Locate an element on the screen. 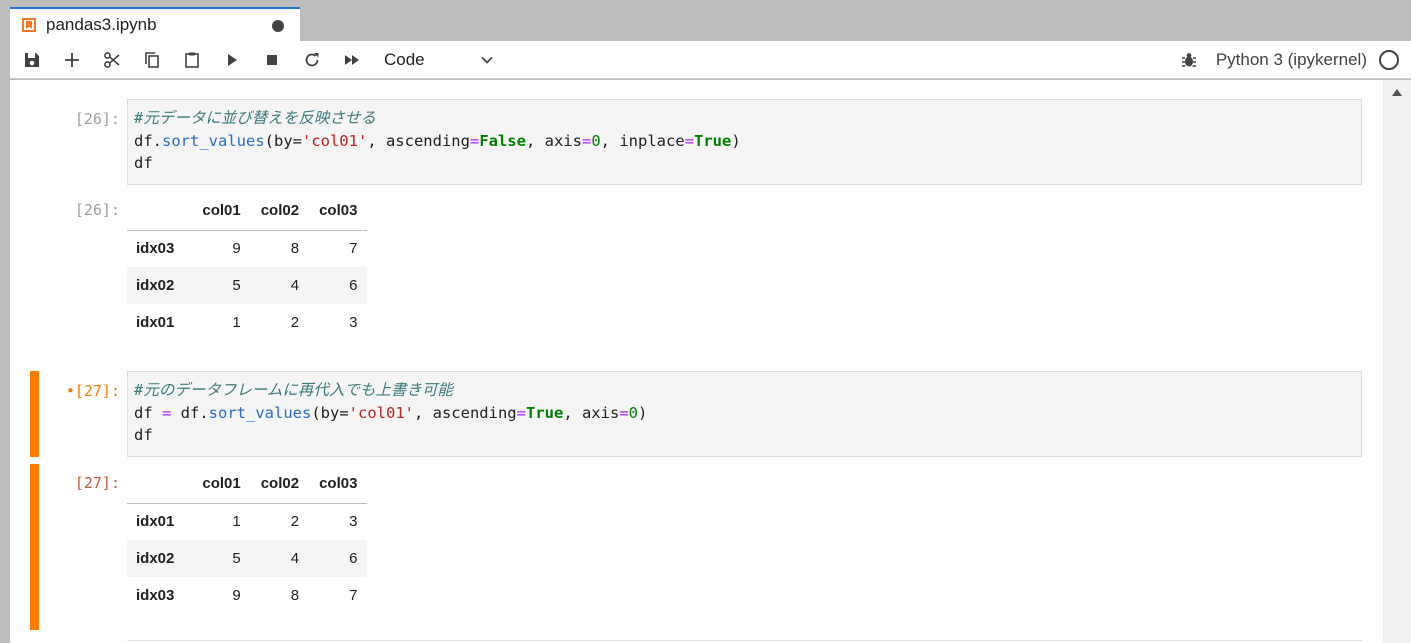 Image resolution: width=1411 pixels, height=643 pixels. code-token: , inplace is located at coordinates (642, 140).